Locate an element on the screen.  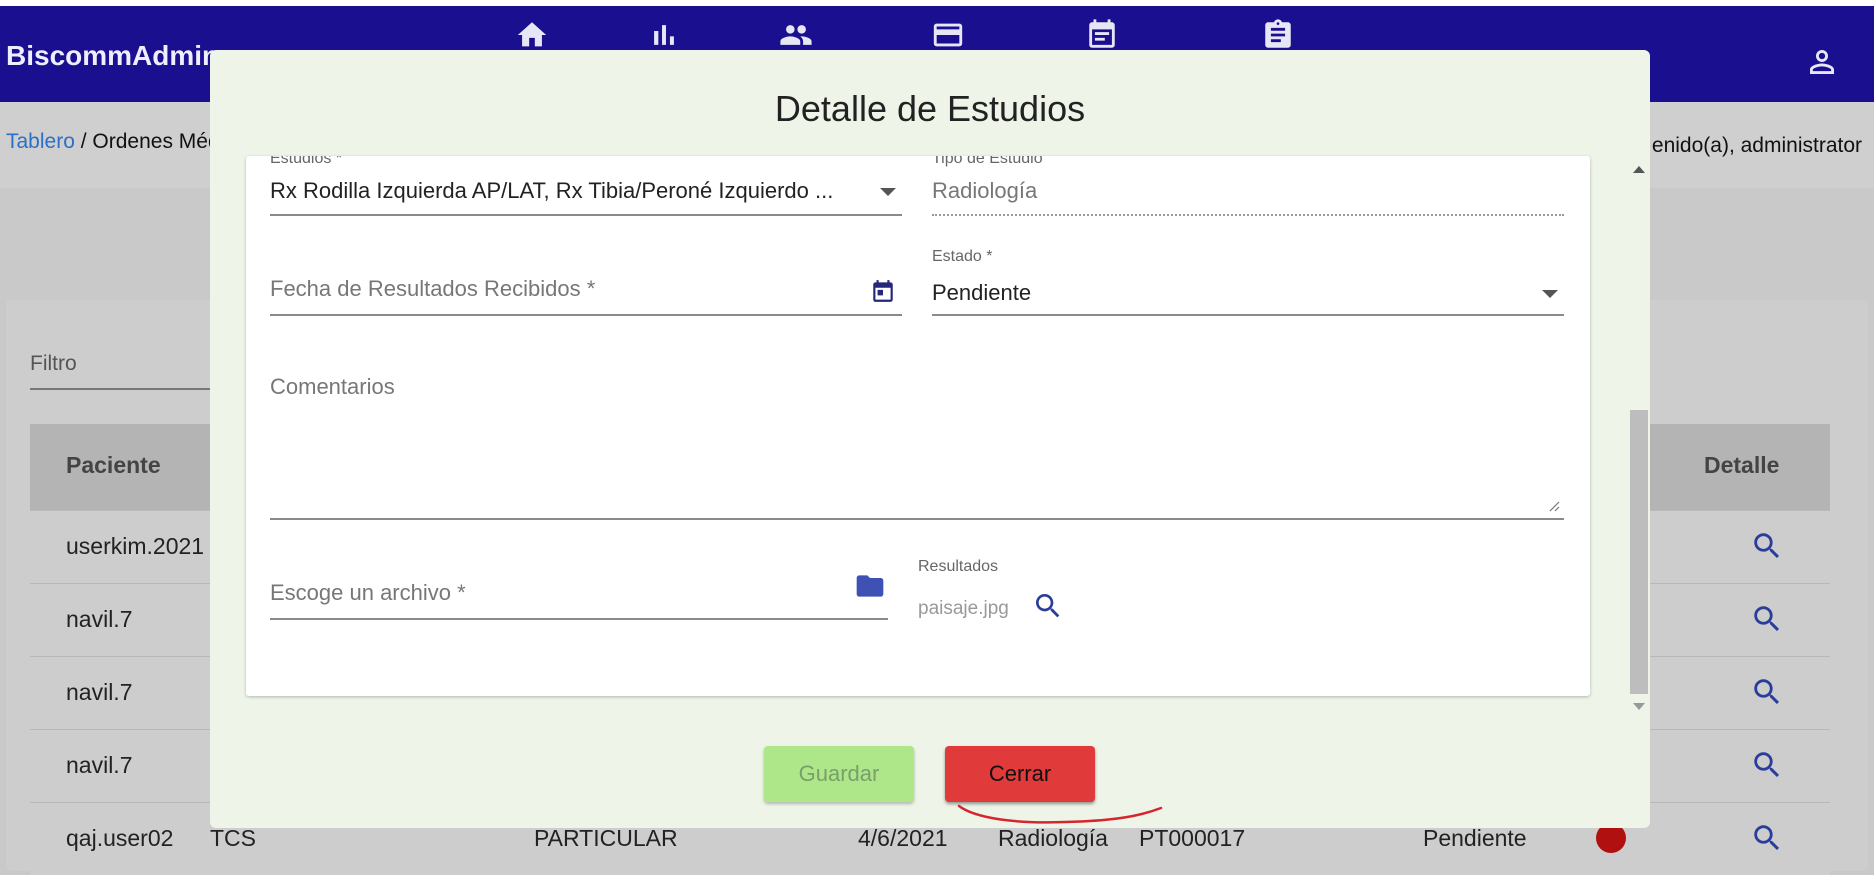
cell-patient: qaj.user02 is located at coordinates (120, 838).